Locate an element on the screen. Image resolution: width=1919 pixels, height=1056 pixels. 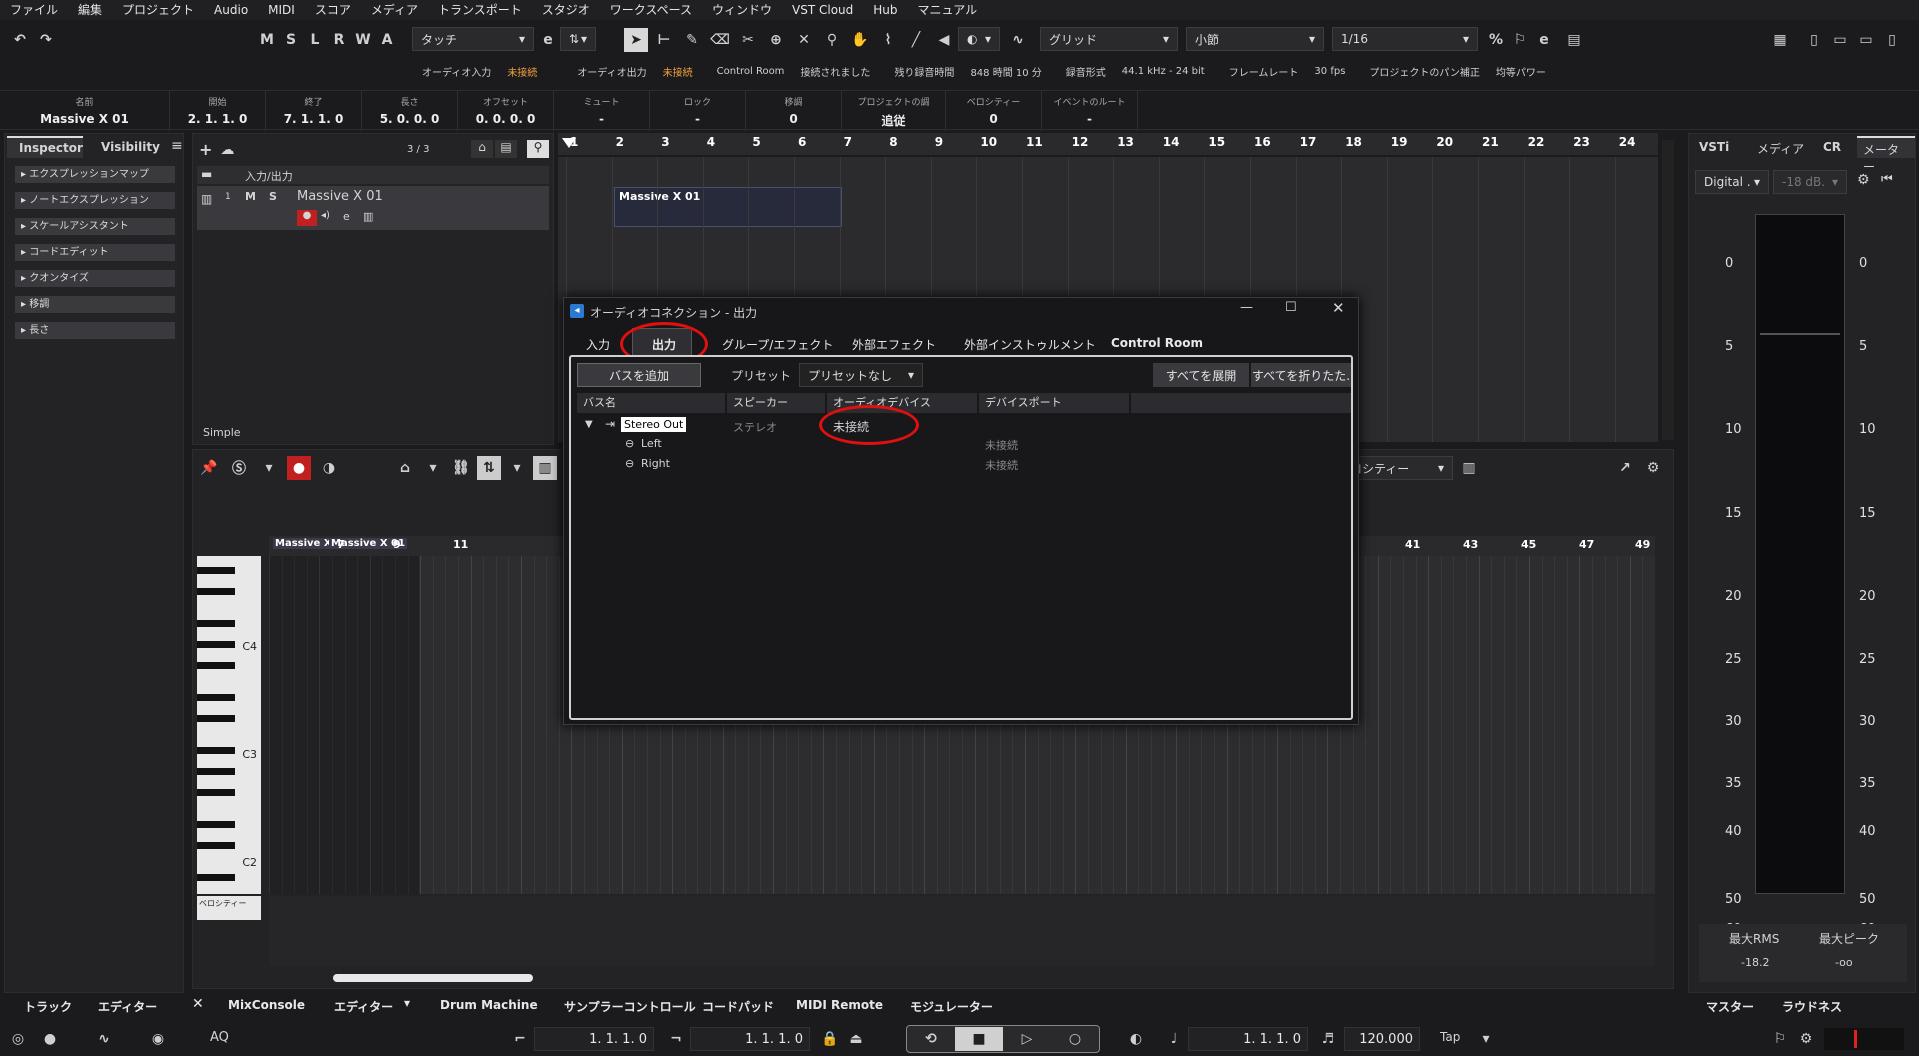
col-bus-name: バス名 is located at coordinates (651, 403).